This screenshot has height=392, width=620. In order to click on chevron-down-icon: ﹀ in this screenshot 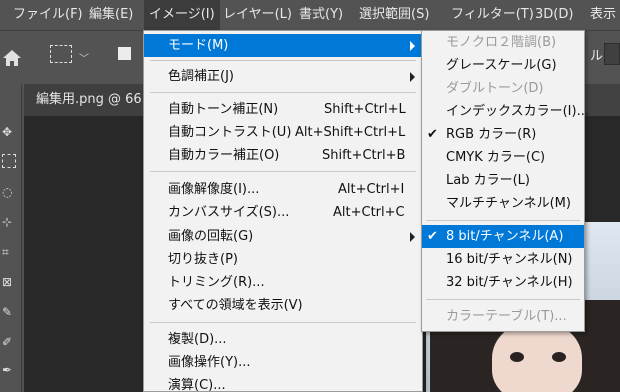, I will do `click(84, 57)`.